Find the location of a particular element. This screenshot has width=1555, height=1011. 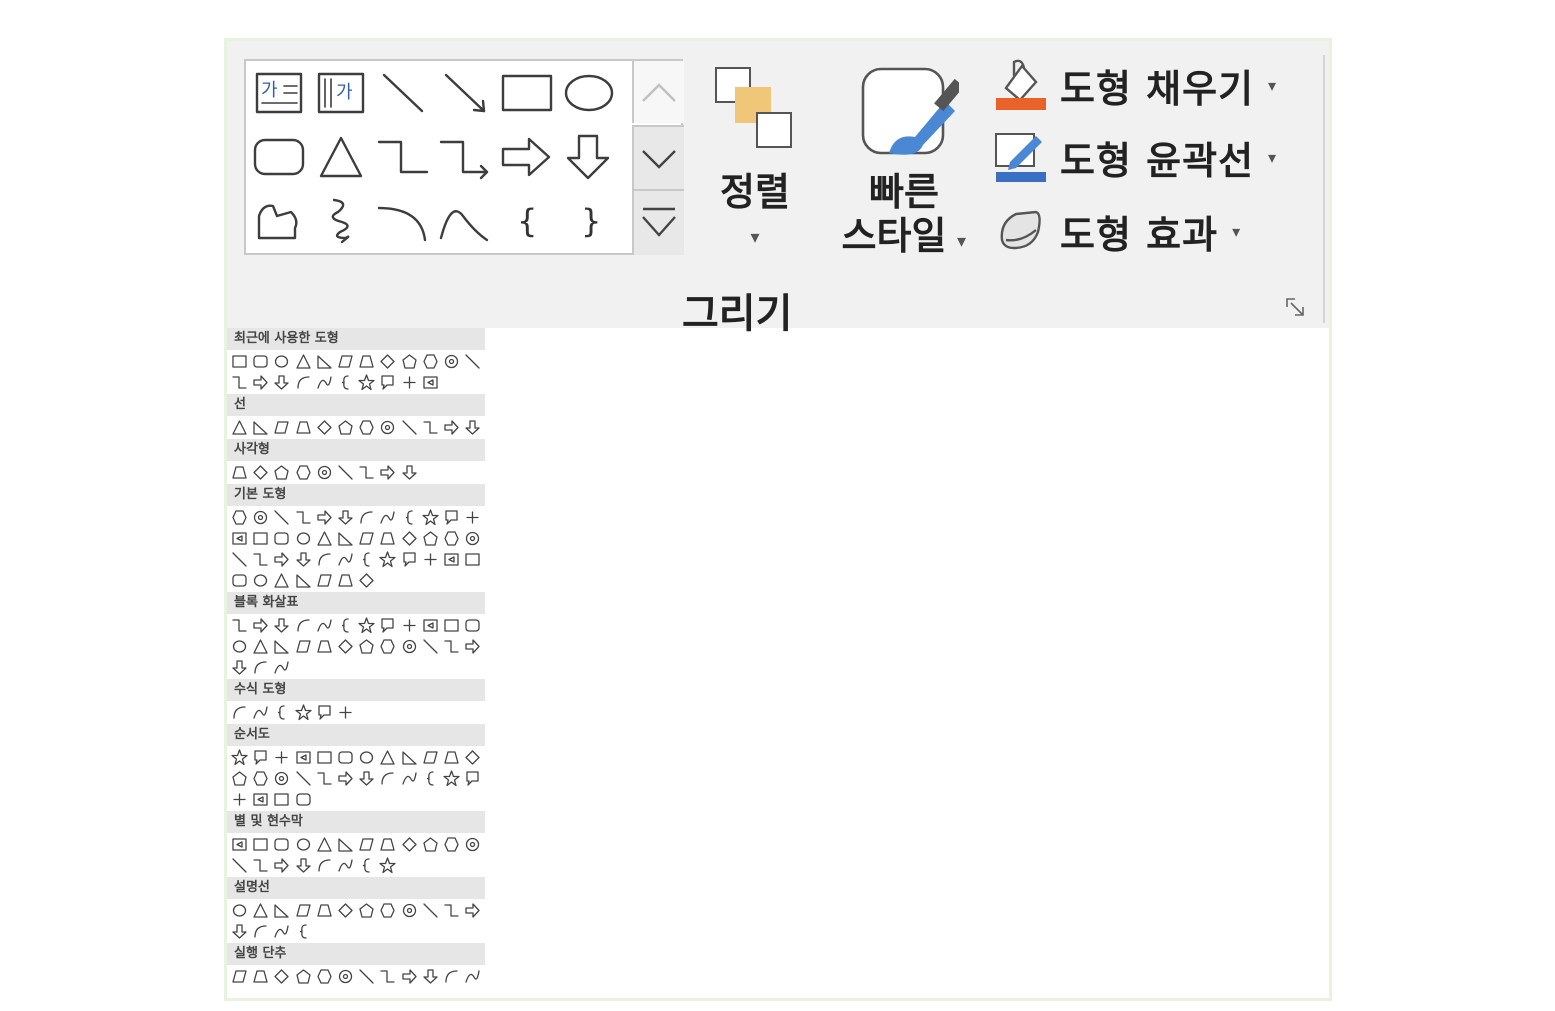

scribble-icon is located at coordinates (341, 221).